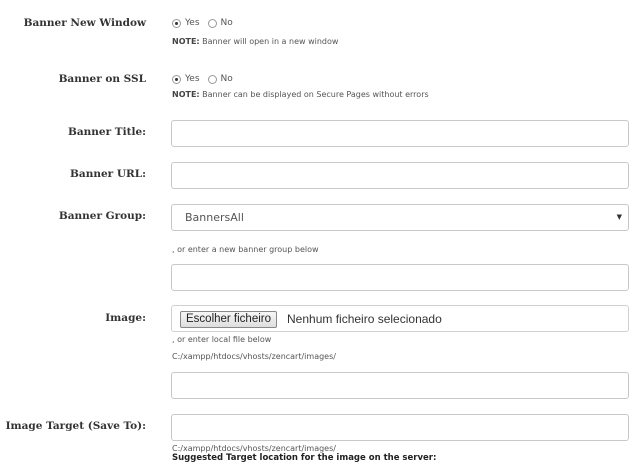 This screenshot has height=463, width=640. I want to click on image-target-label: Image Target (Save To):, so click(75, 426).